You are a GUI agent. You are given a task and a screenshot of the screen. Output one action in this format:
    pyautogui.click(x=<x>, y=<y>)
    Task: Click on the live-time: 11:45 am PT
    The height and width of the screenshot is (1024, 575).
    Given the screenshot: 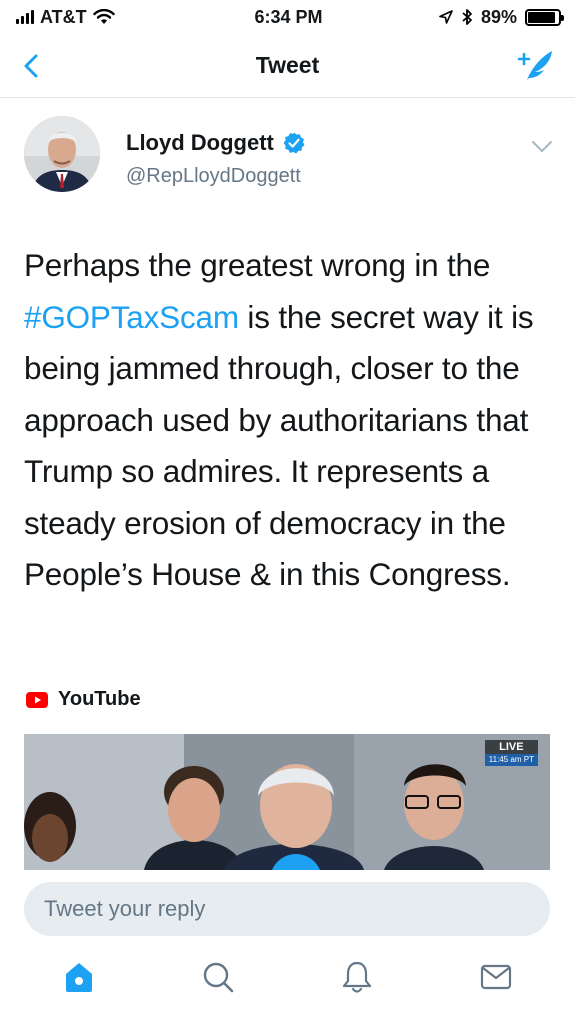 What is the action you would take?
    pyautogui.click(x=511, y=760)
    